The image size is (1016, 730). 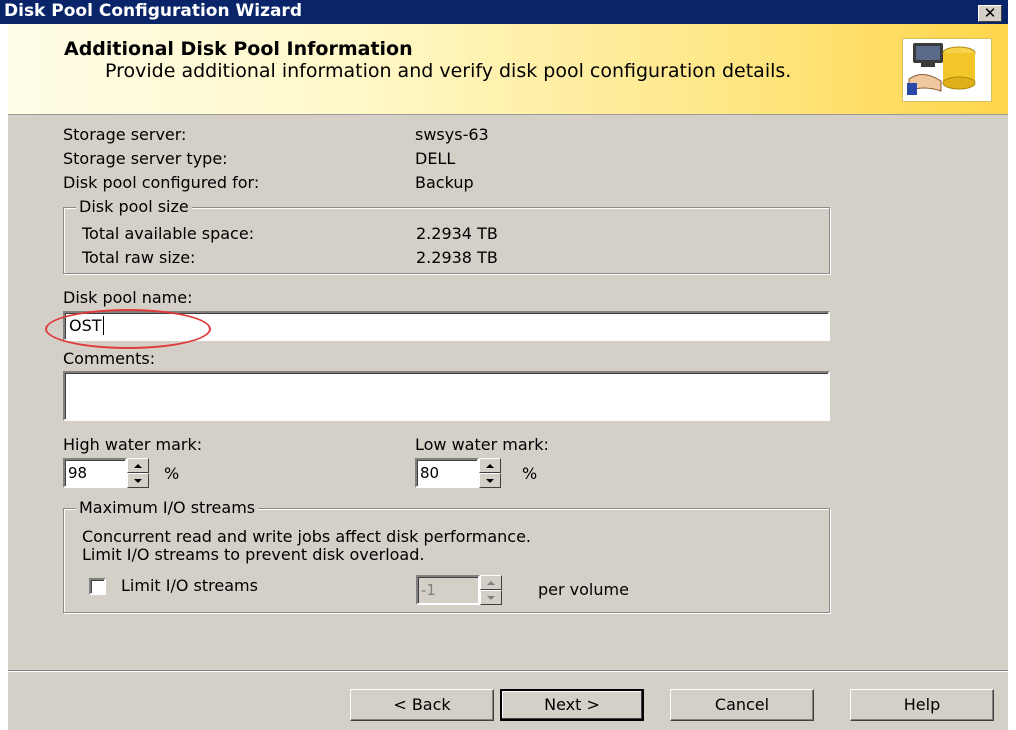 I want to click on cancel-button: Cancel, so click(x=742, y=705).